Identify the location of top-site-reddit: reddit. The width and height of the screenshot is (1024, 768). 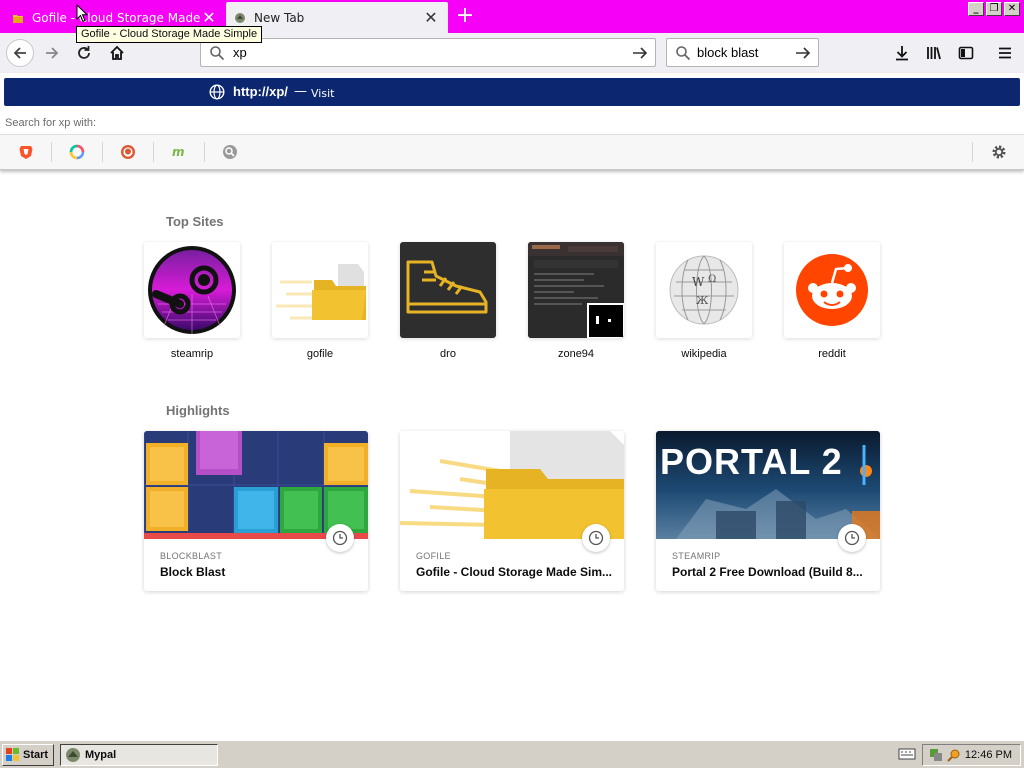
(832, 301).